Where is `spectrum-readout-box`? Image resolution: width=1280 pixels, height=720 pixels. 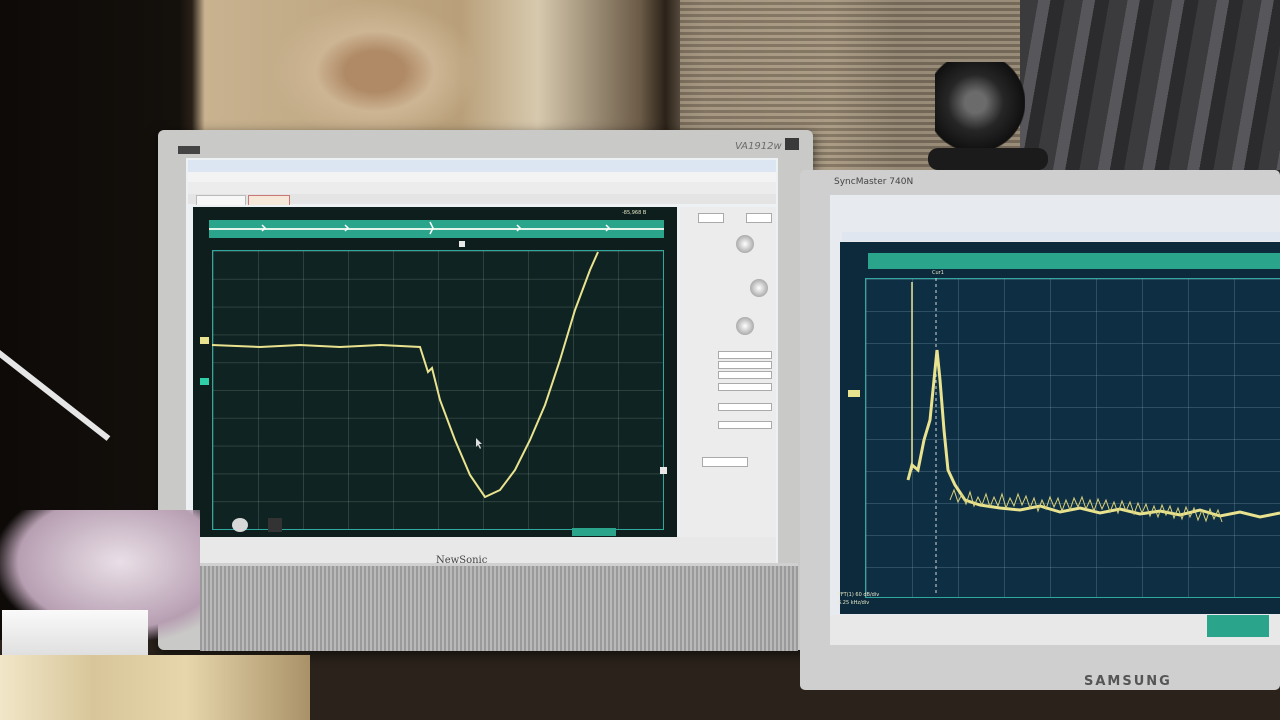 spectrum-readout-box is located at coordinates (1238, 626).